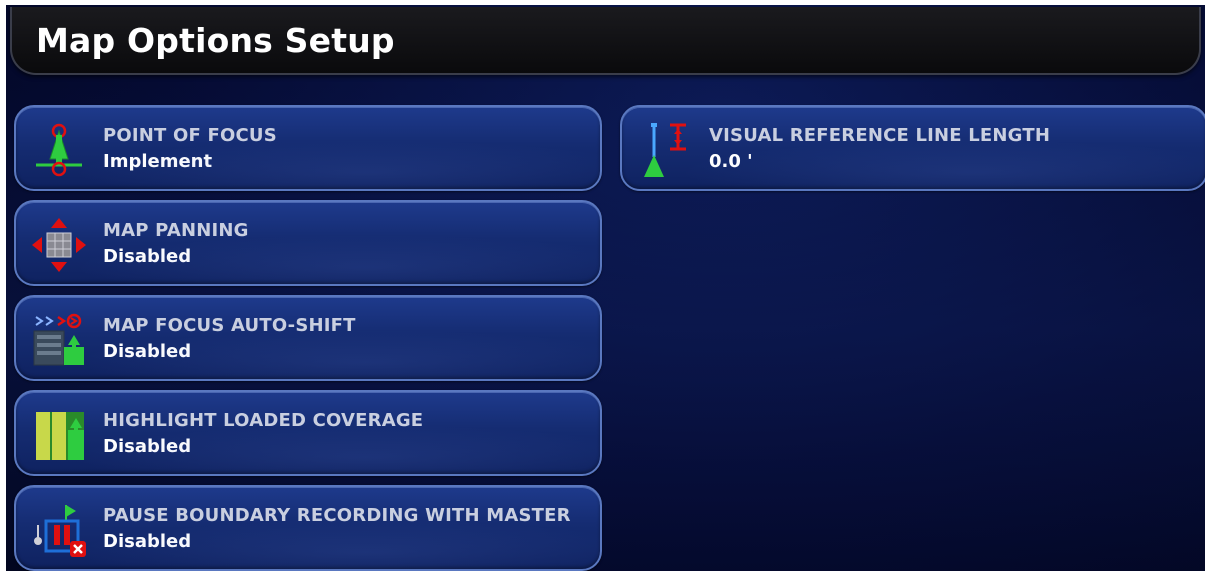  I want to click on option-label: MAP PANNING, so click(176, 230).